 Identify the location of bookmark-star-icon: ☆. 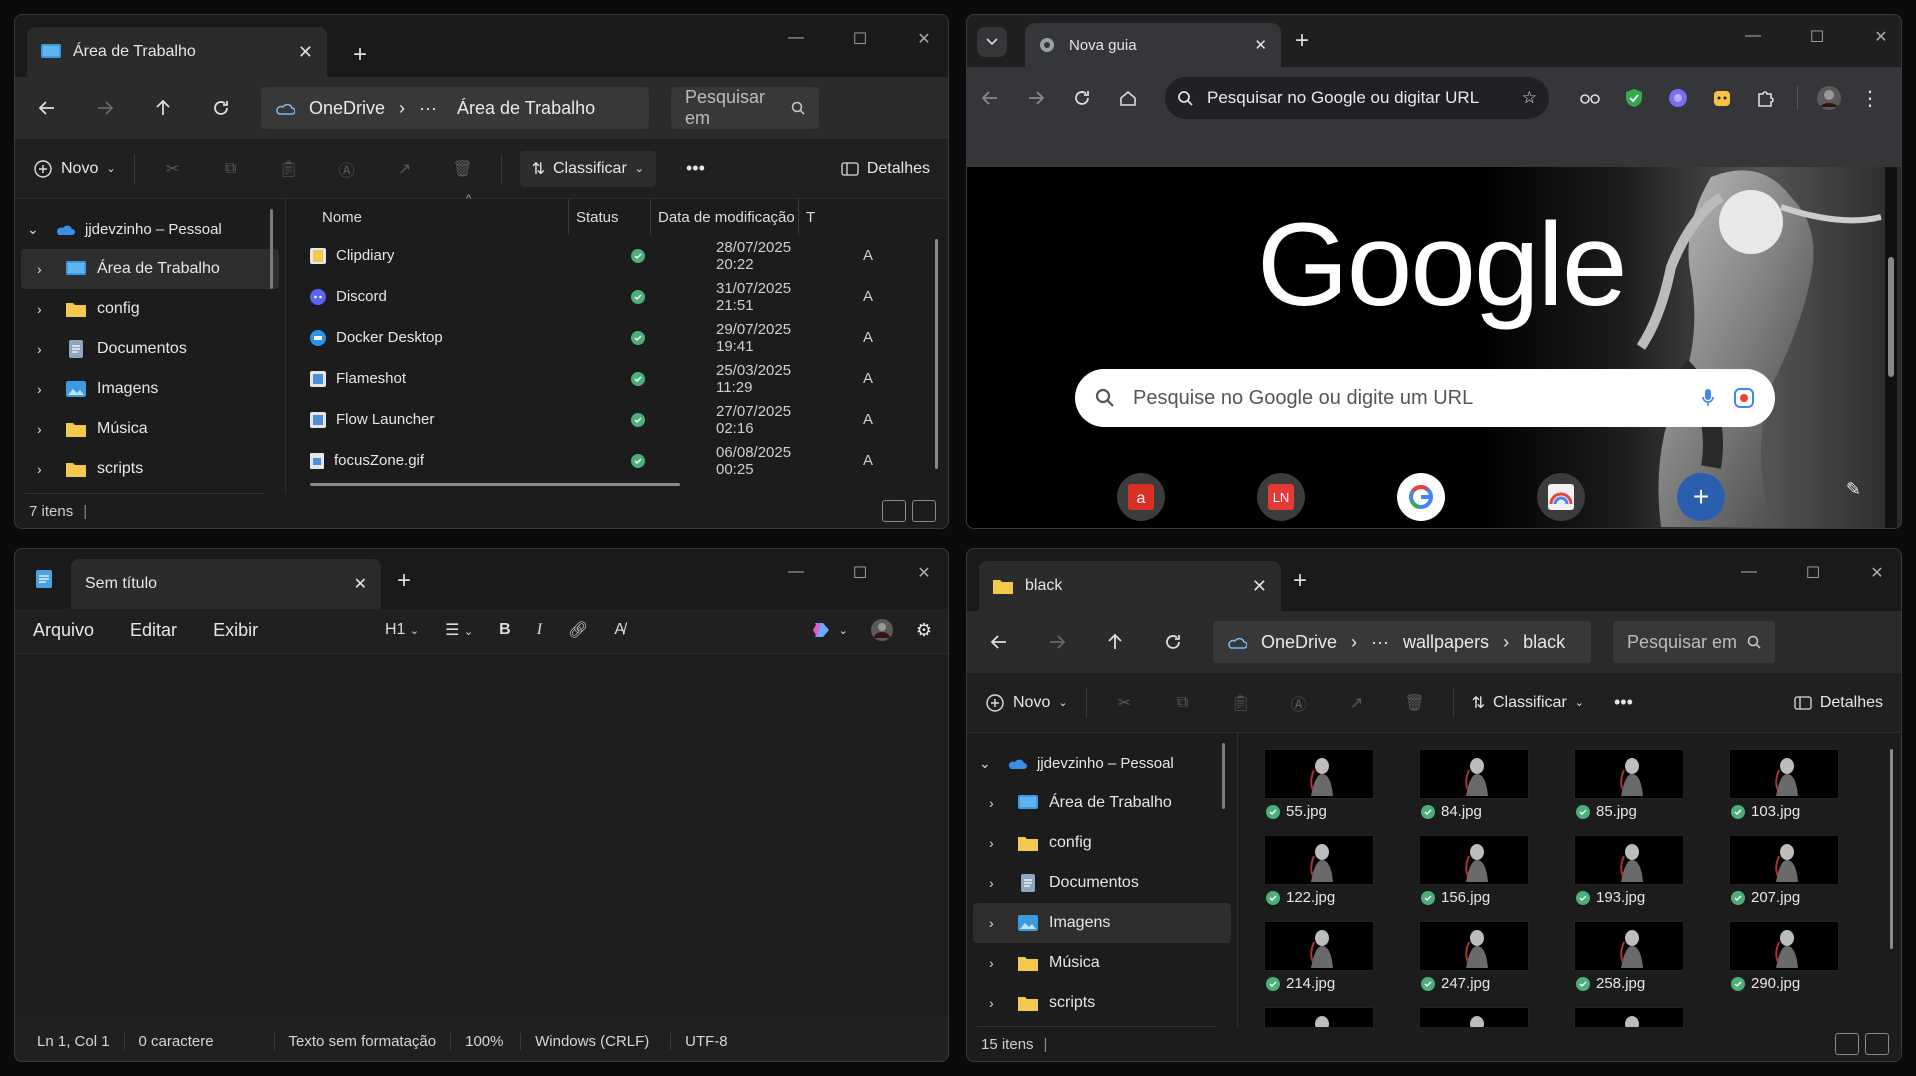
(1529, 98).